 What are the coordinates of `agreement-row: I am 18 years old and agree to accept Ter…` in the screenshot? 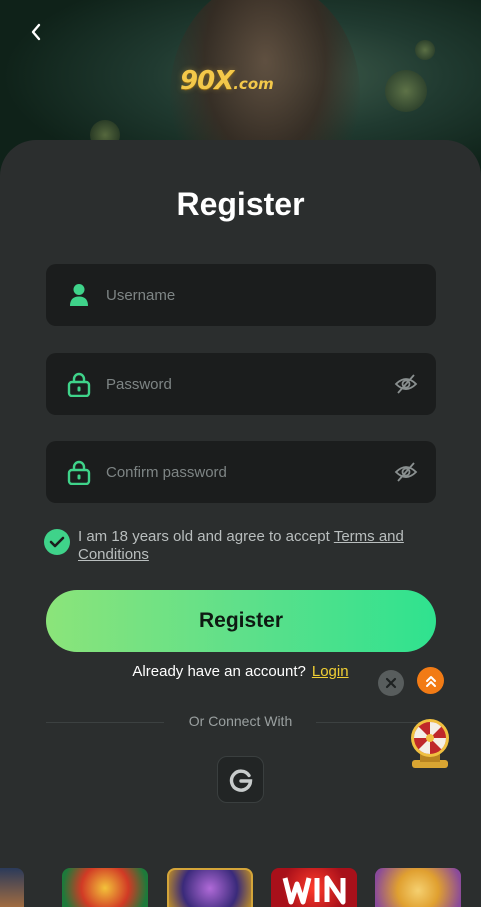 It's located at (244, 546).